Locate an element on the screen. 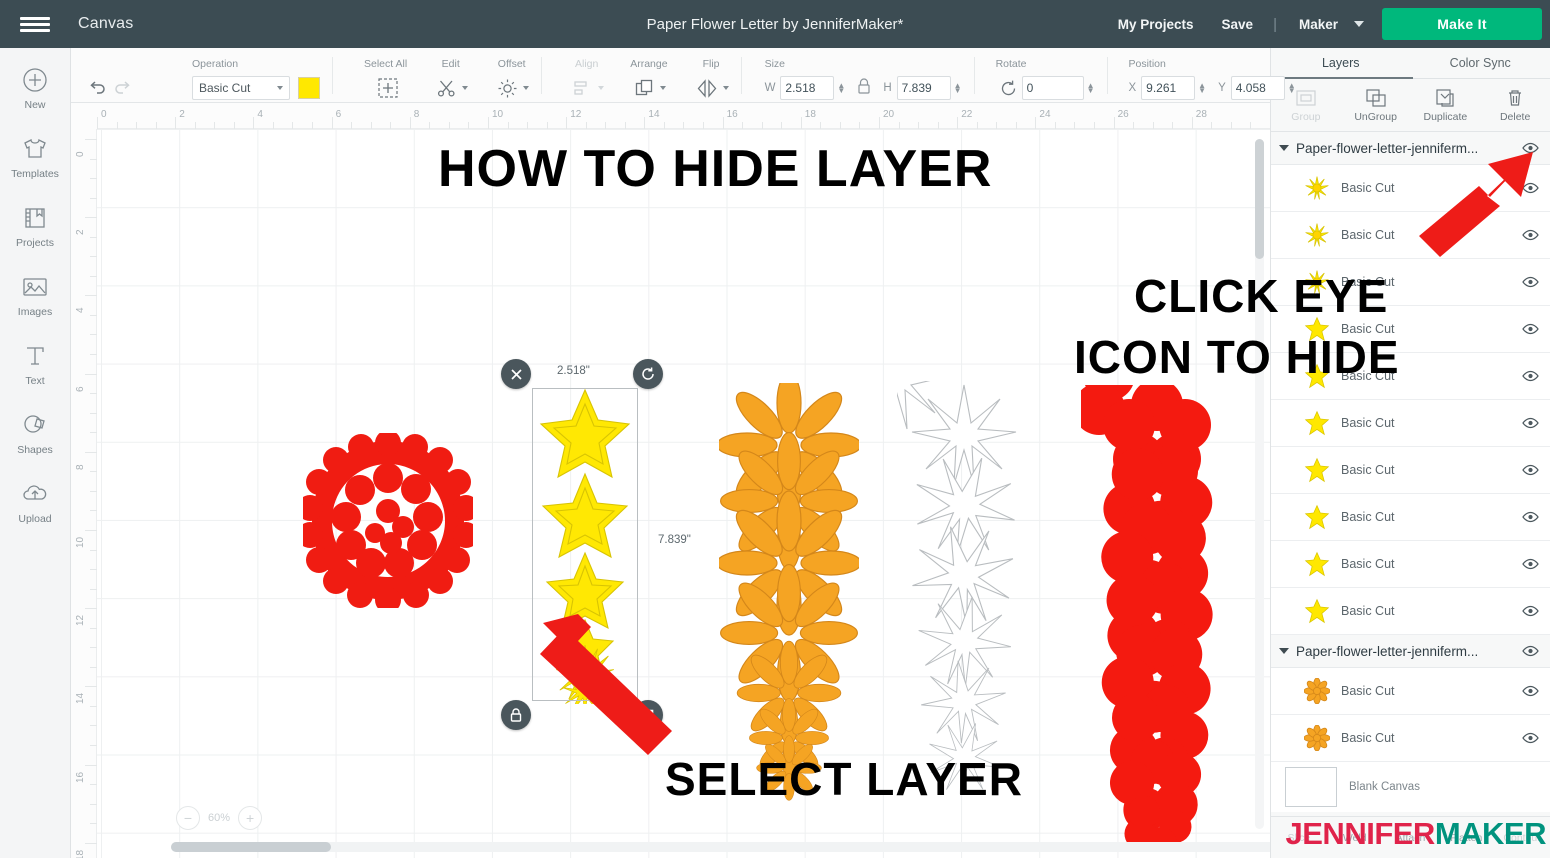 This screenshot has height=858, width=1550. sidebar-label: Templates is located at coordinates (35, 174).